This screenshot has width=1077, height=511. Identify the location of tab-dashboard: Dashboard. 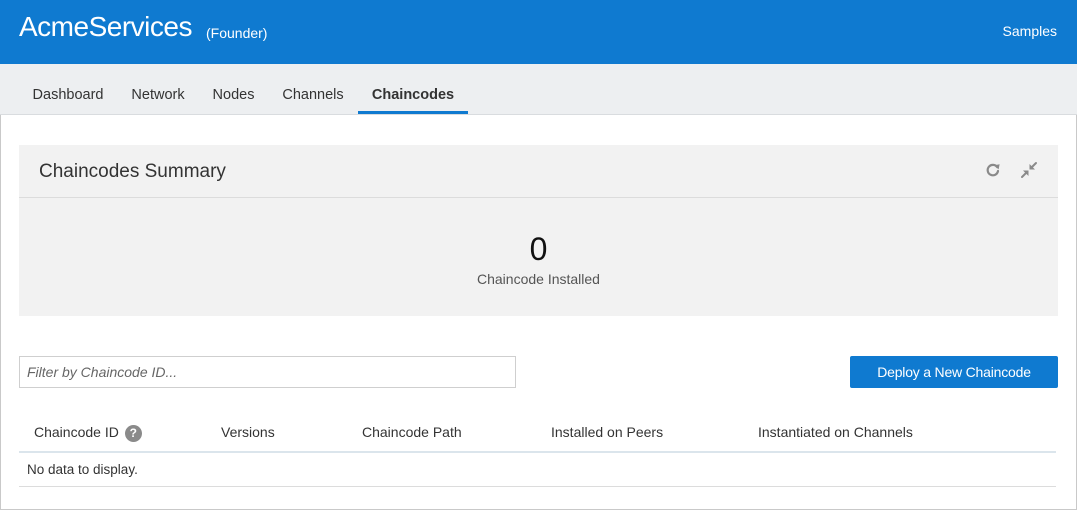
(68, 89).